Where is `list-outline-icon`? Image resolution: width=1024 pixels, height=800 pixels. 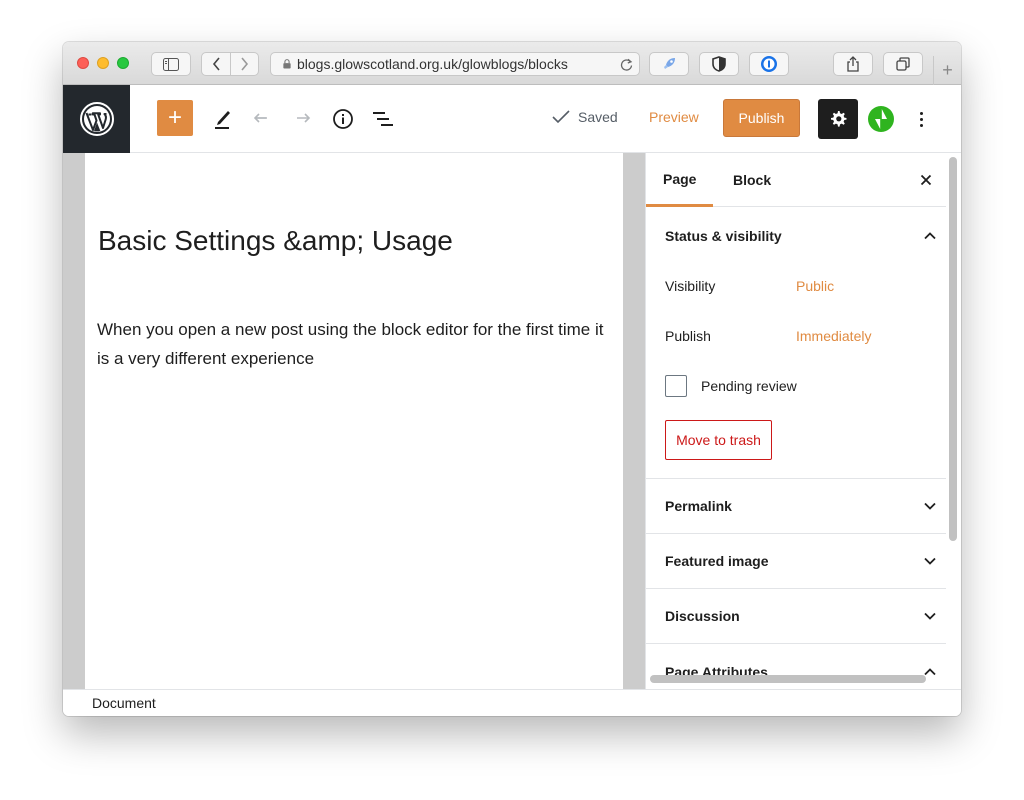 list-outline-icon is located at coordinates (383, 119).